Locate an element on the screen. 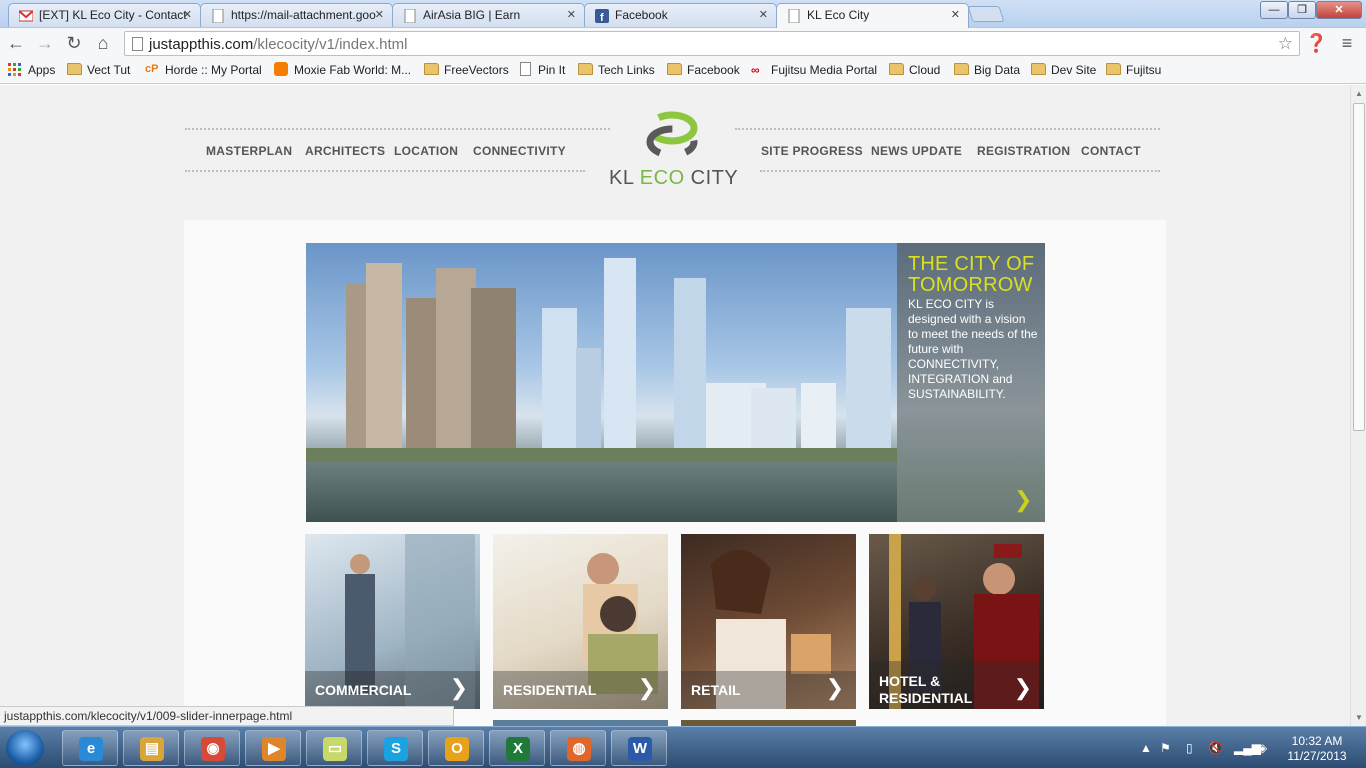  bookmark-label: Dev Site is located at coordinates (1074, 70).